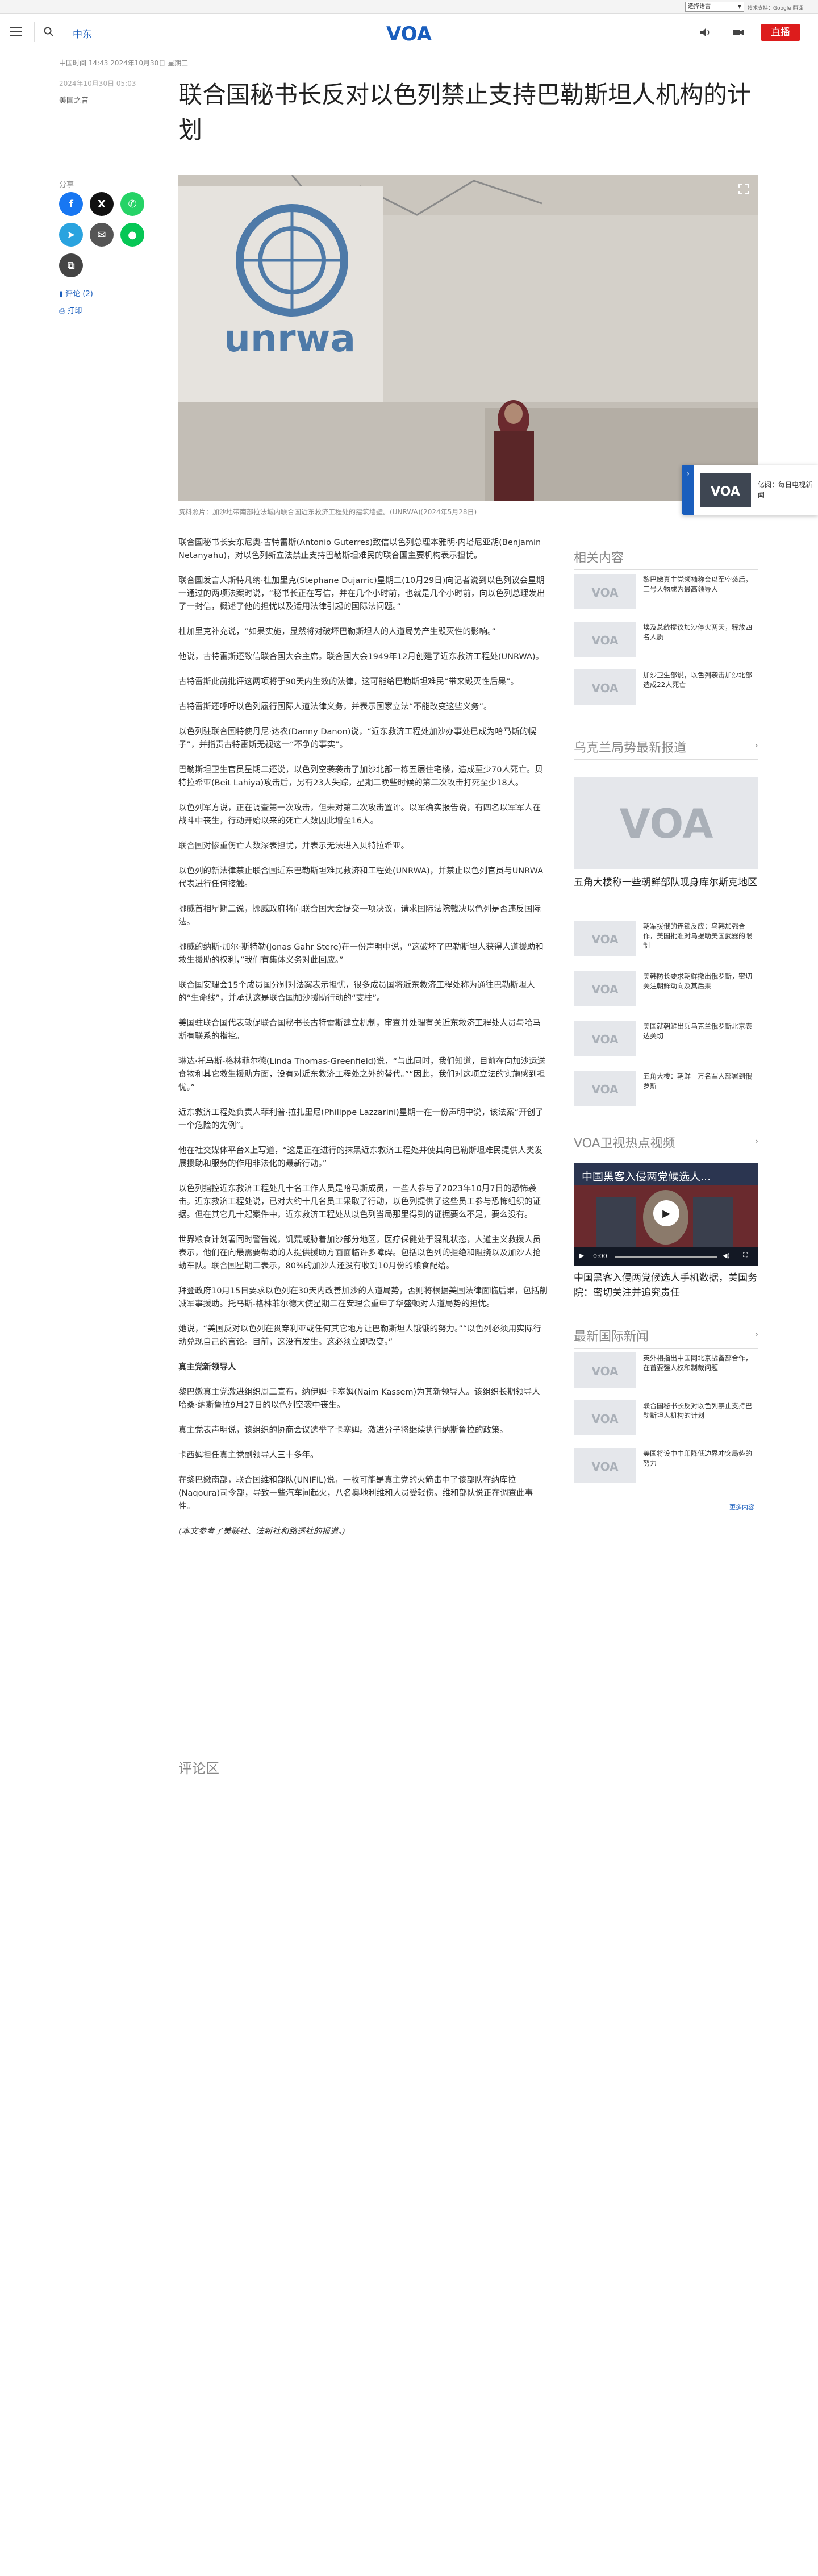 Image resolution: width=818 pixels, height=2576 pixels. Describe the element at coordinates (666, 1337) in the screenshot. I see `intl-heading: 最新国际新闻 ›` at that location.